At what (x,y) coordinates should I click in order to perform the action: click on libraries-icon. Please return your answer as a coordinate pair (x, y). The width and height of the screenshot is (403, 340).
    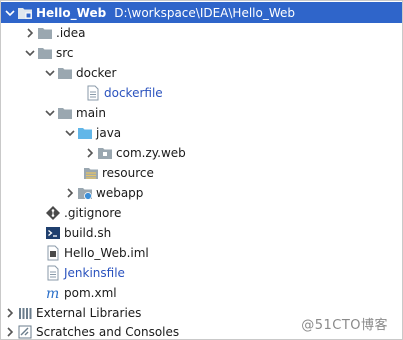
    Looking at the image, I should click on (25, 313).